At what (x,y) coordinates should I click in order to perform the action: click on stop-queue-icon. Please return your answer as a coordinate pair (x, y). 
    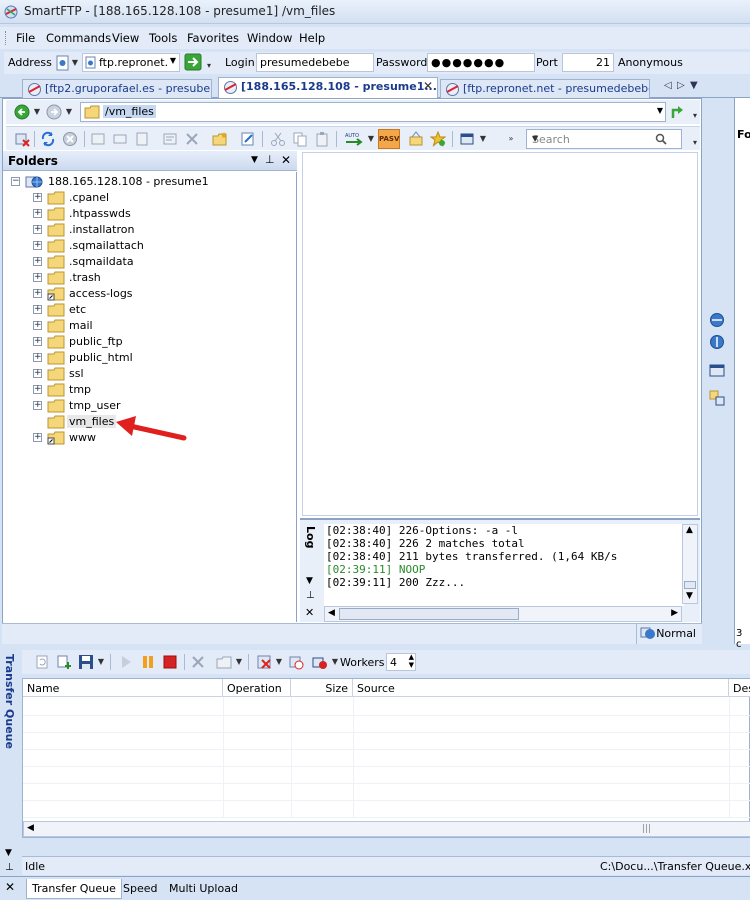
    Looking at the image, I should click on (170, 662).